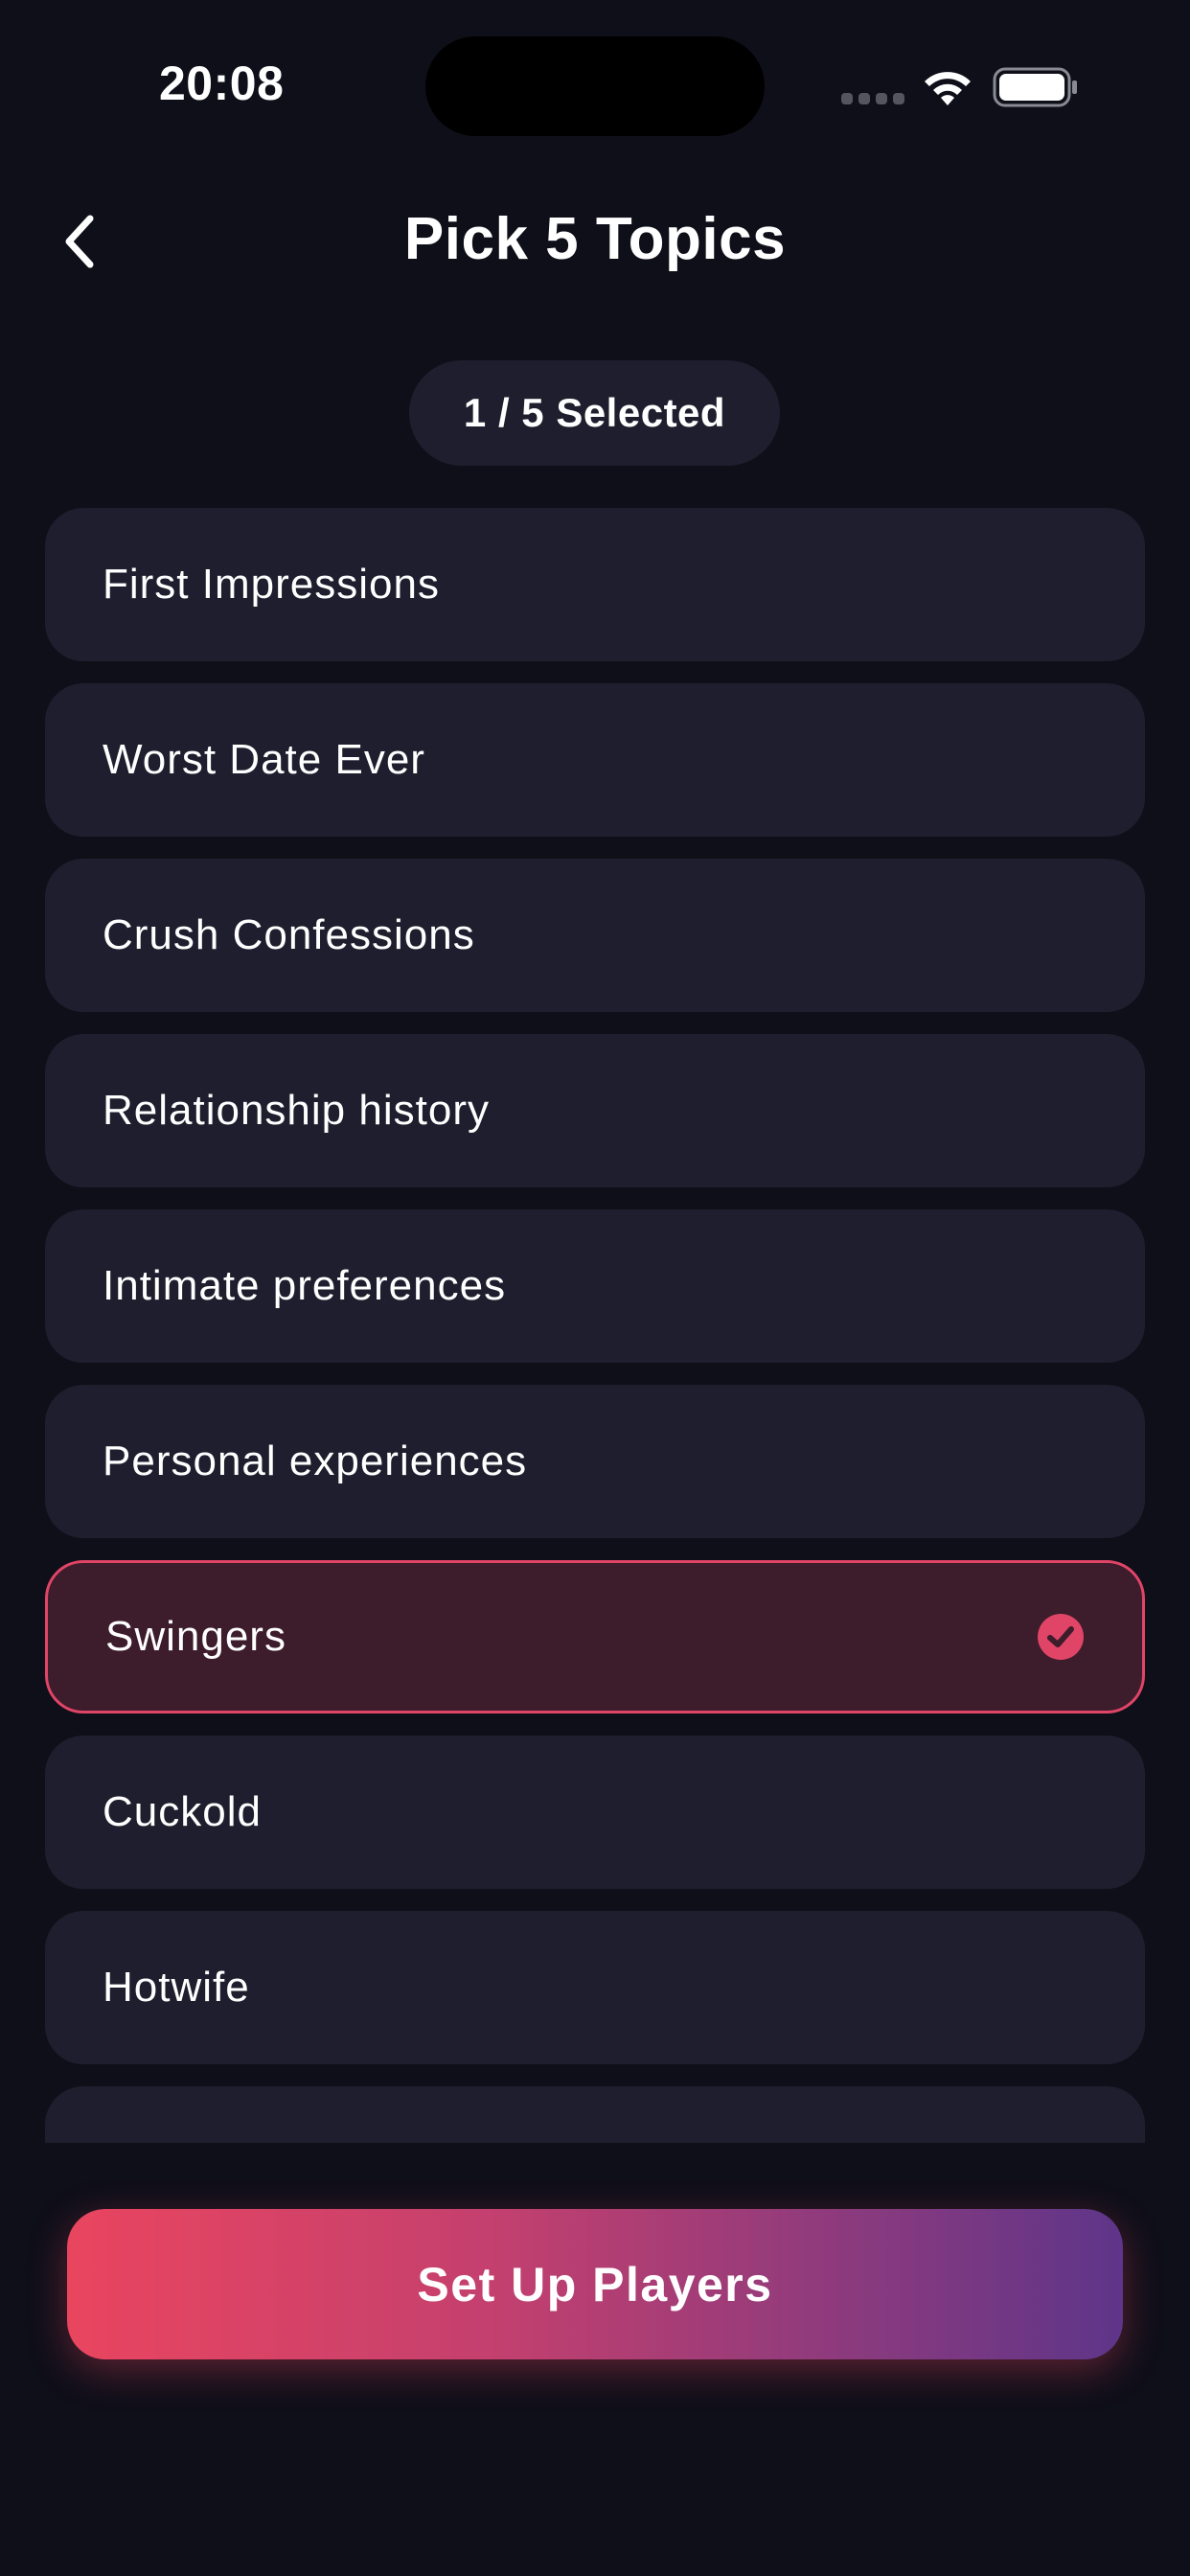 This screenshot has width=1190, height=2576. What do you see at coordinates (595, 760) in the screenshot?
I see `topic-item-worst-date-ever: Worst Date Ever` at bounding box center [595, 760].